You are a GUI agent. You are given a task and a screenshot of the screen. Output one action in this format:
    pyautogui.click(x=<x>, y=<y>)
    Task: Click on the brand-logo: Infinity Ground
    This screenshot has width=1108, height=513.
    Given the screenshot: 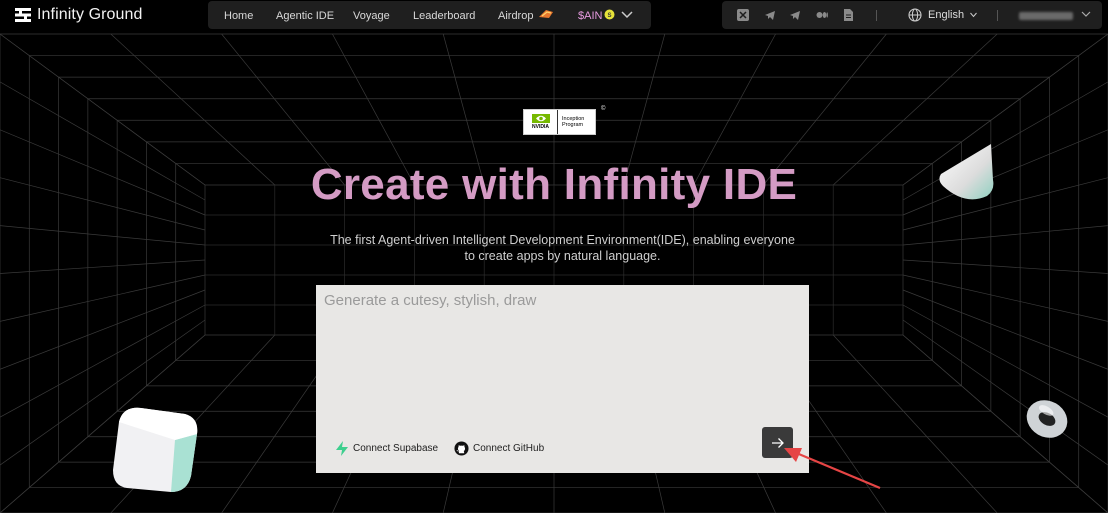 What is the action you would take?
    pyautogui.click(x=79, y=15)
    